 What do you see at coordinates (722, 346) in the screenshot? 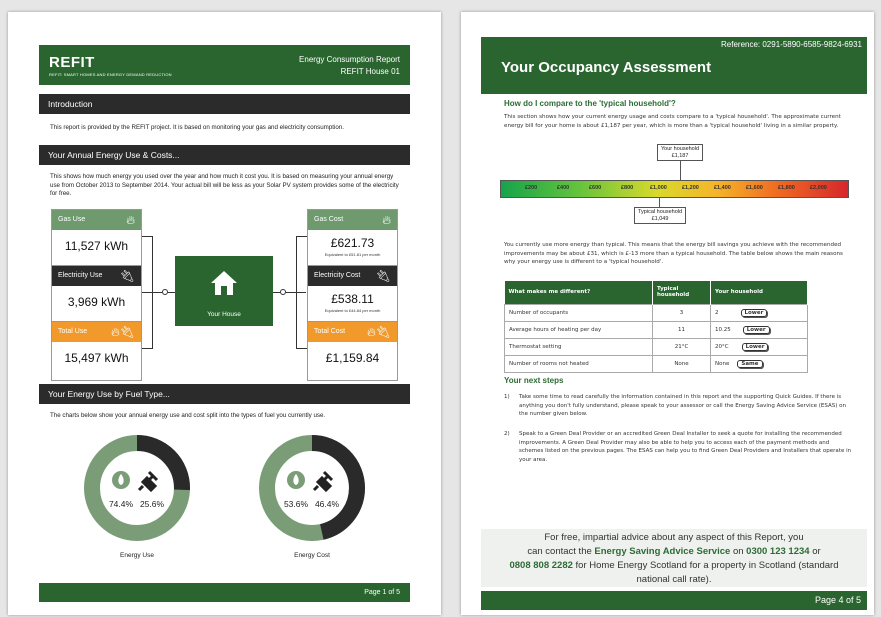
I see `your-value: 20°C` at bounding box center [722, 346].